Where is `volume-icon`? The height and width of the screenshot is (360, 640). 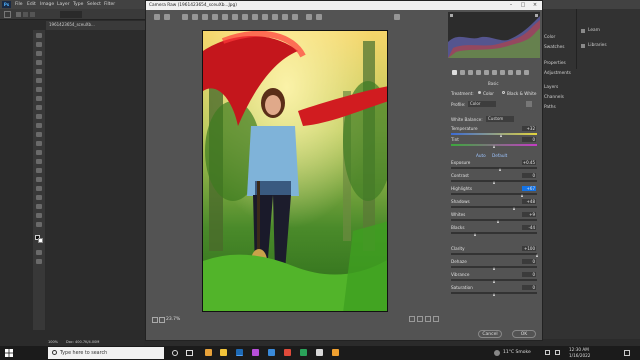
volume-icon is located at coordinates (557, 352).